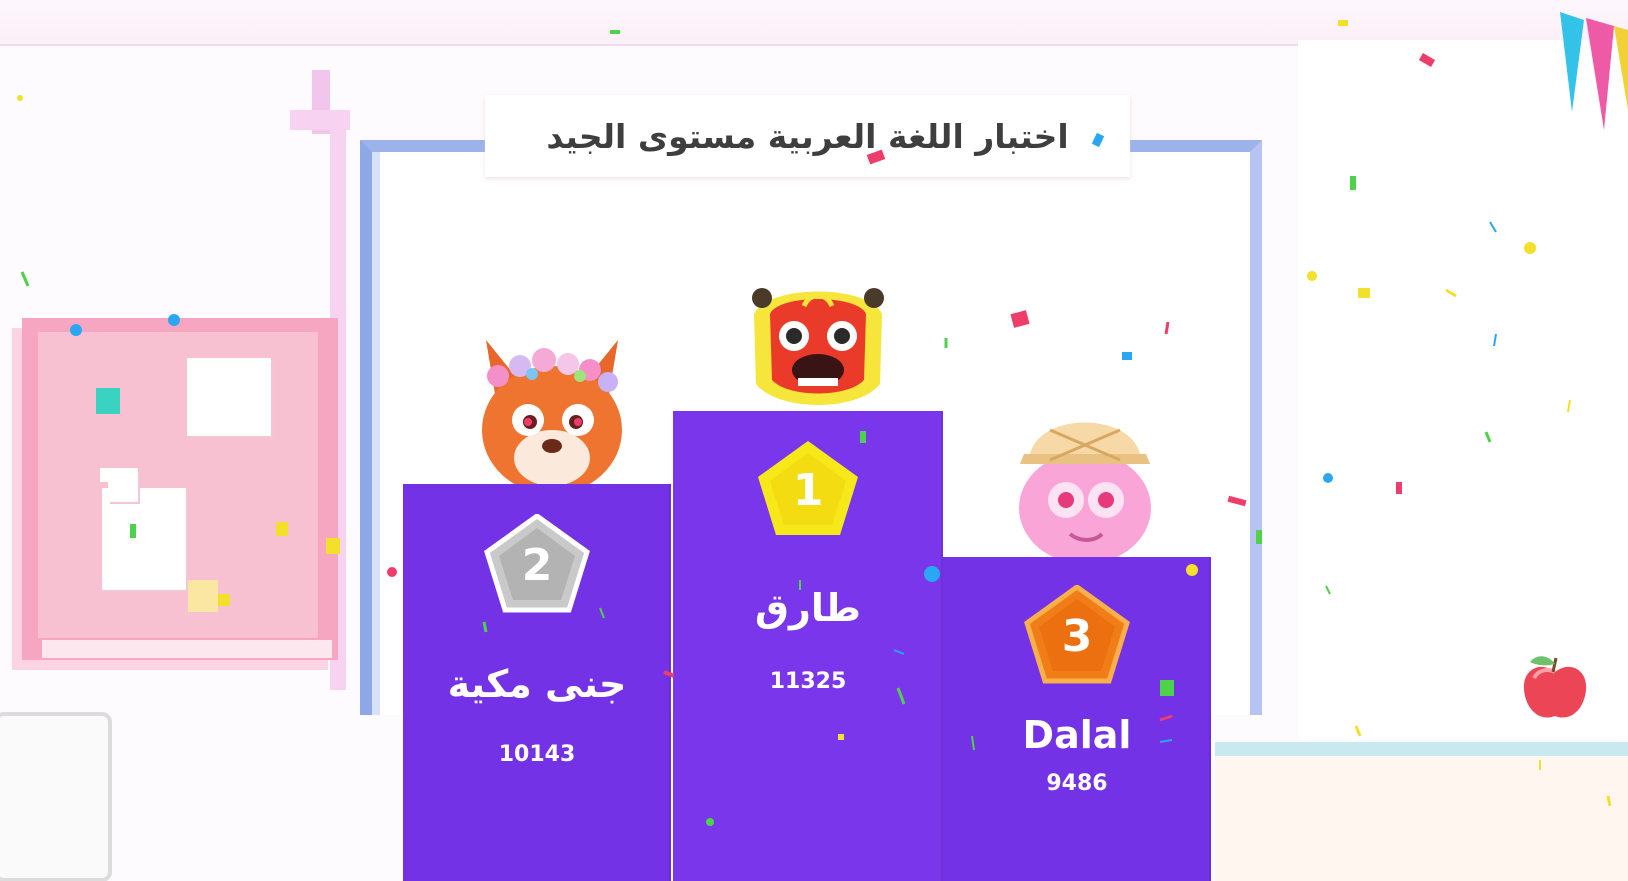 This screenshot has width=1628, height=881. I want to click on shelf-cabinet, so click(1421, 818).